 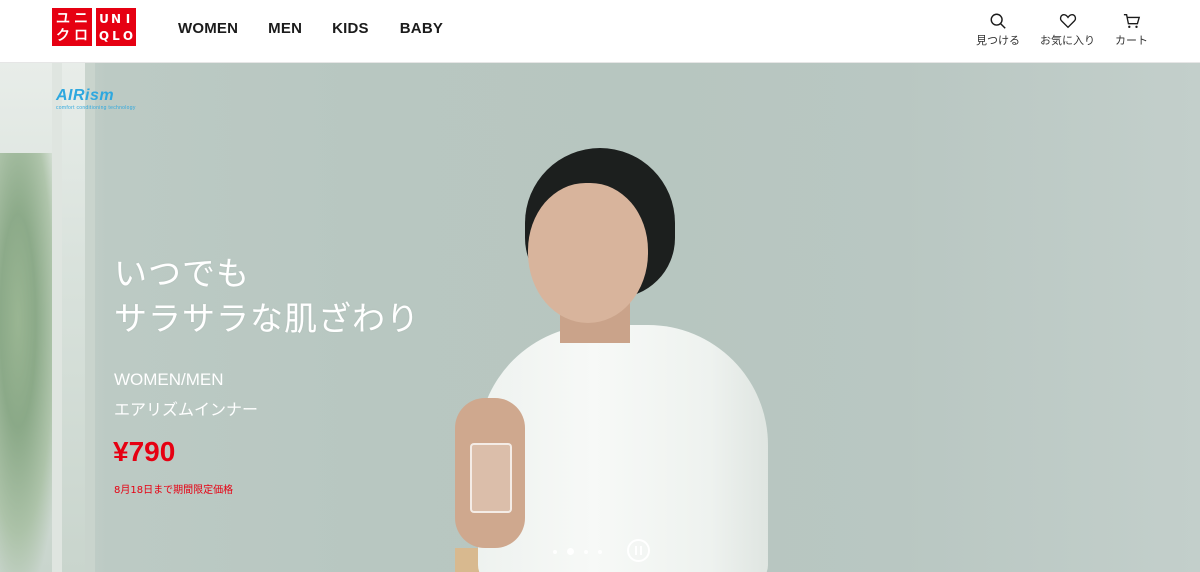 I want to click on nav-kids: KIDS, so click(x=350, y=28).